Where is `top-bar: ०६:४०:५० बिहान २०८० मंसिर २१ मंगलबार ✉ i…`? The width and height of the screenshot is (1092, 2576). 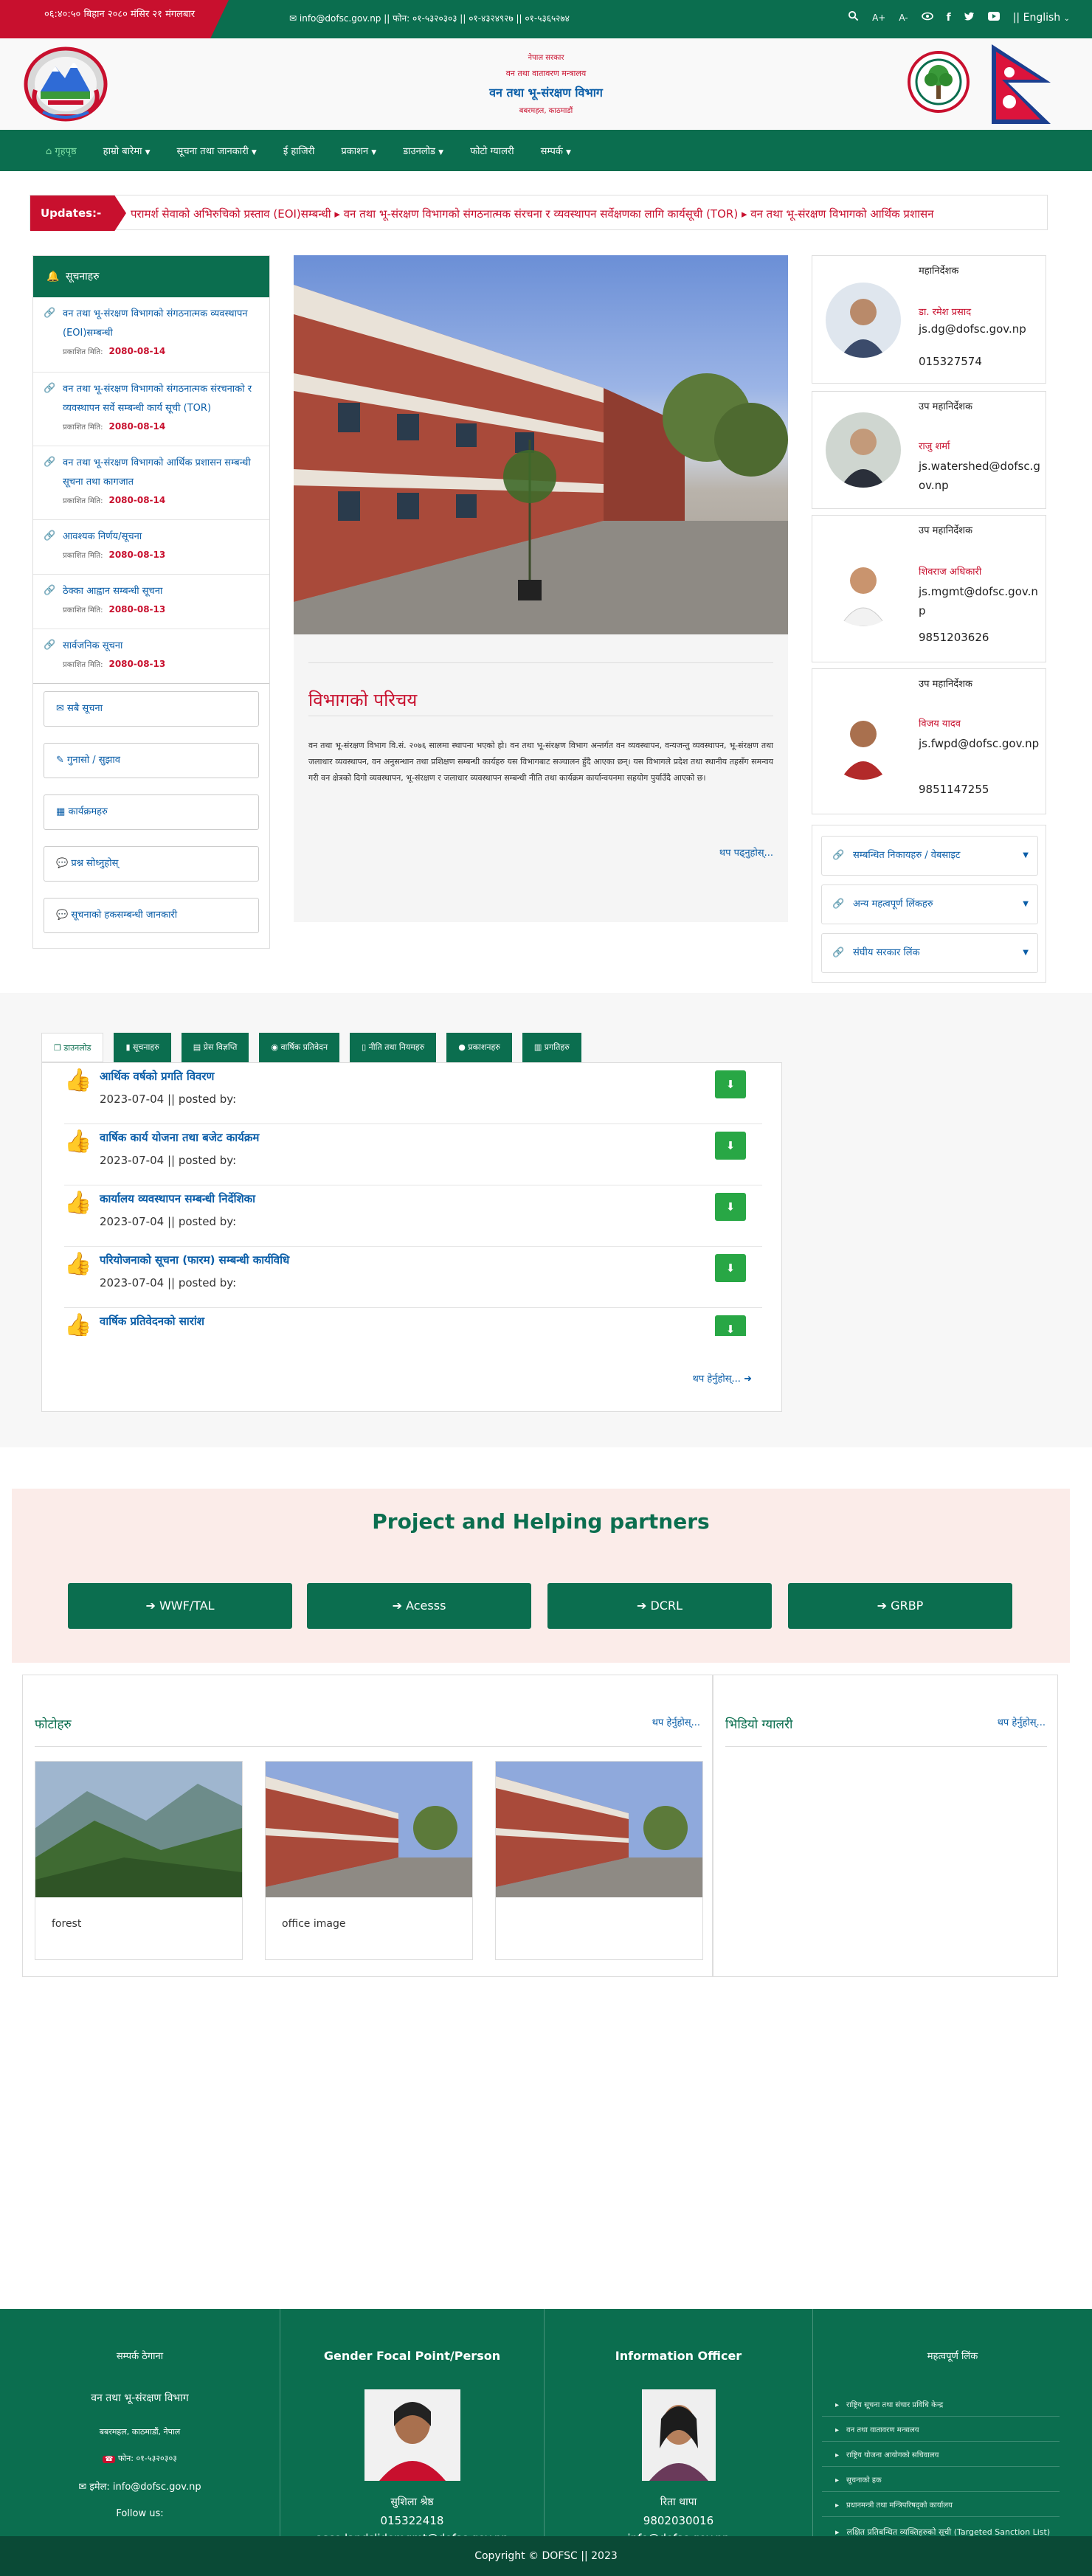
top-bar: ०६:४०:५० बिहान २०८० मंसिर २१ मंगलबार ✉ i… is located at coordinates (546, 19).